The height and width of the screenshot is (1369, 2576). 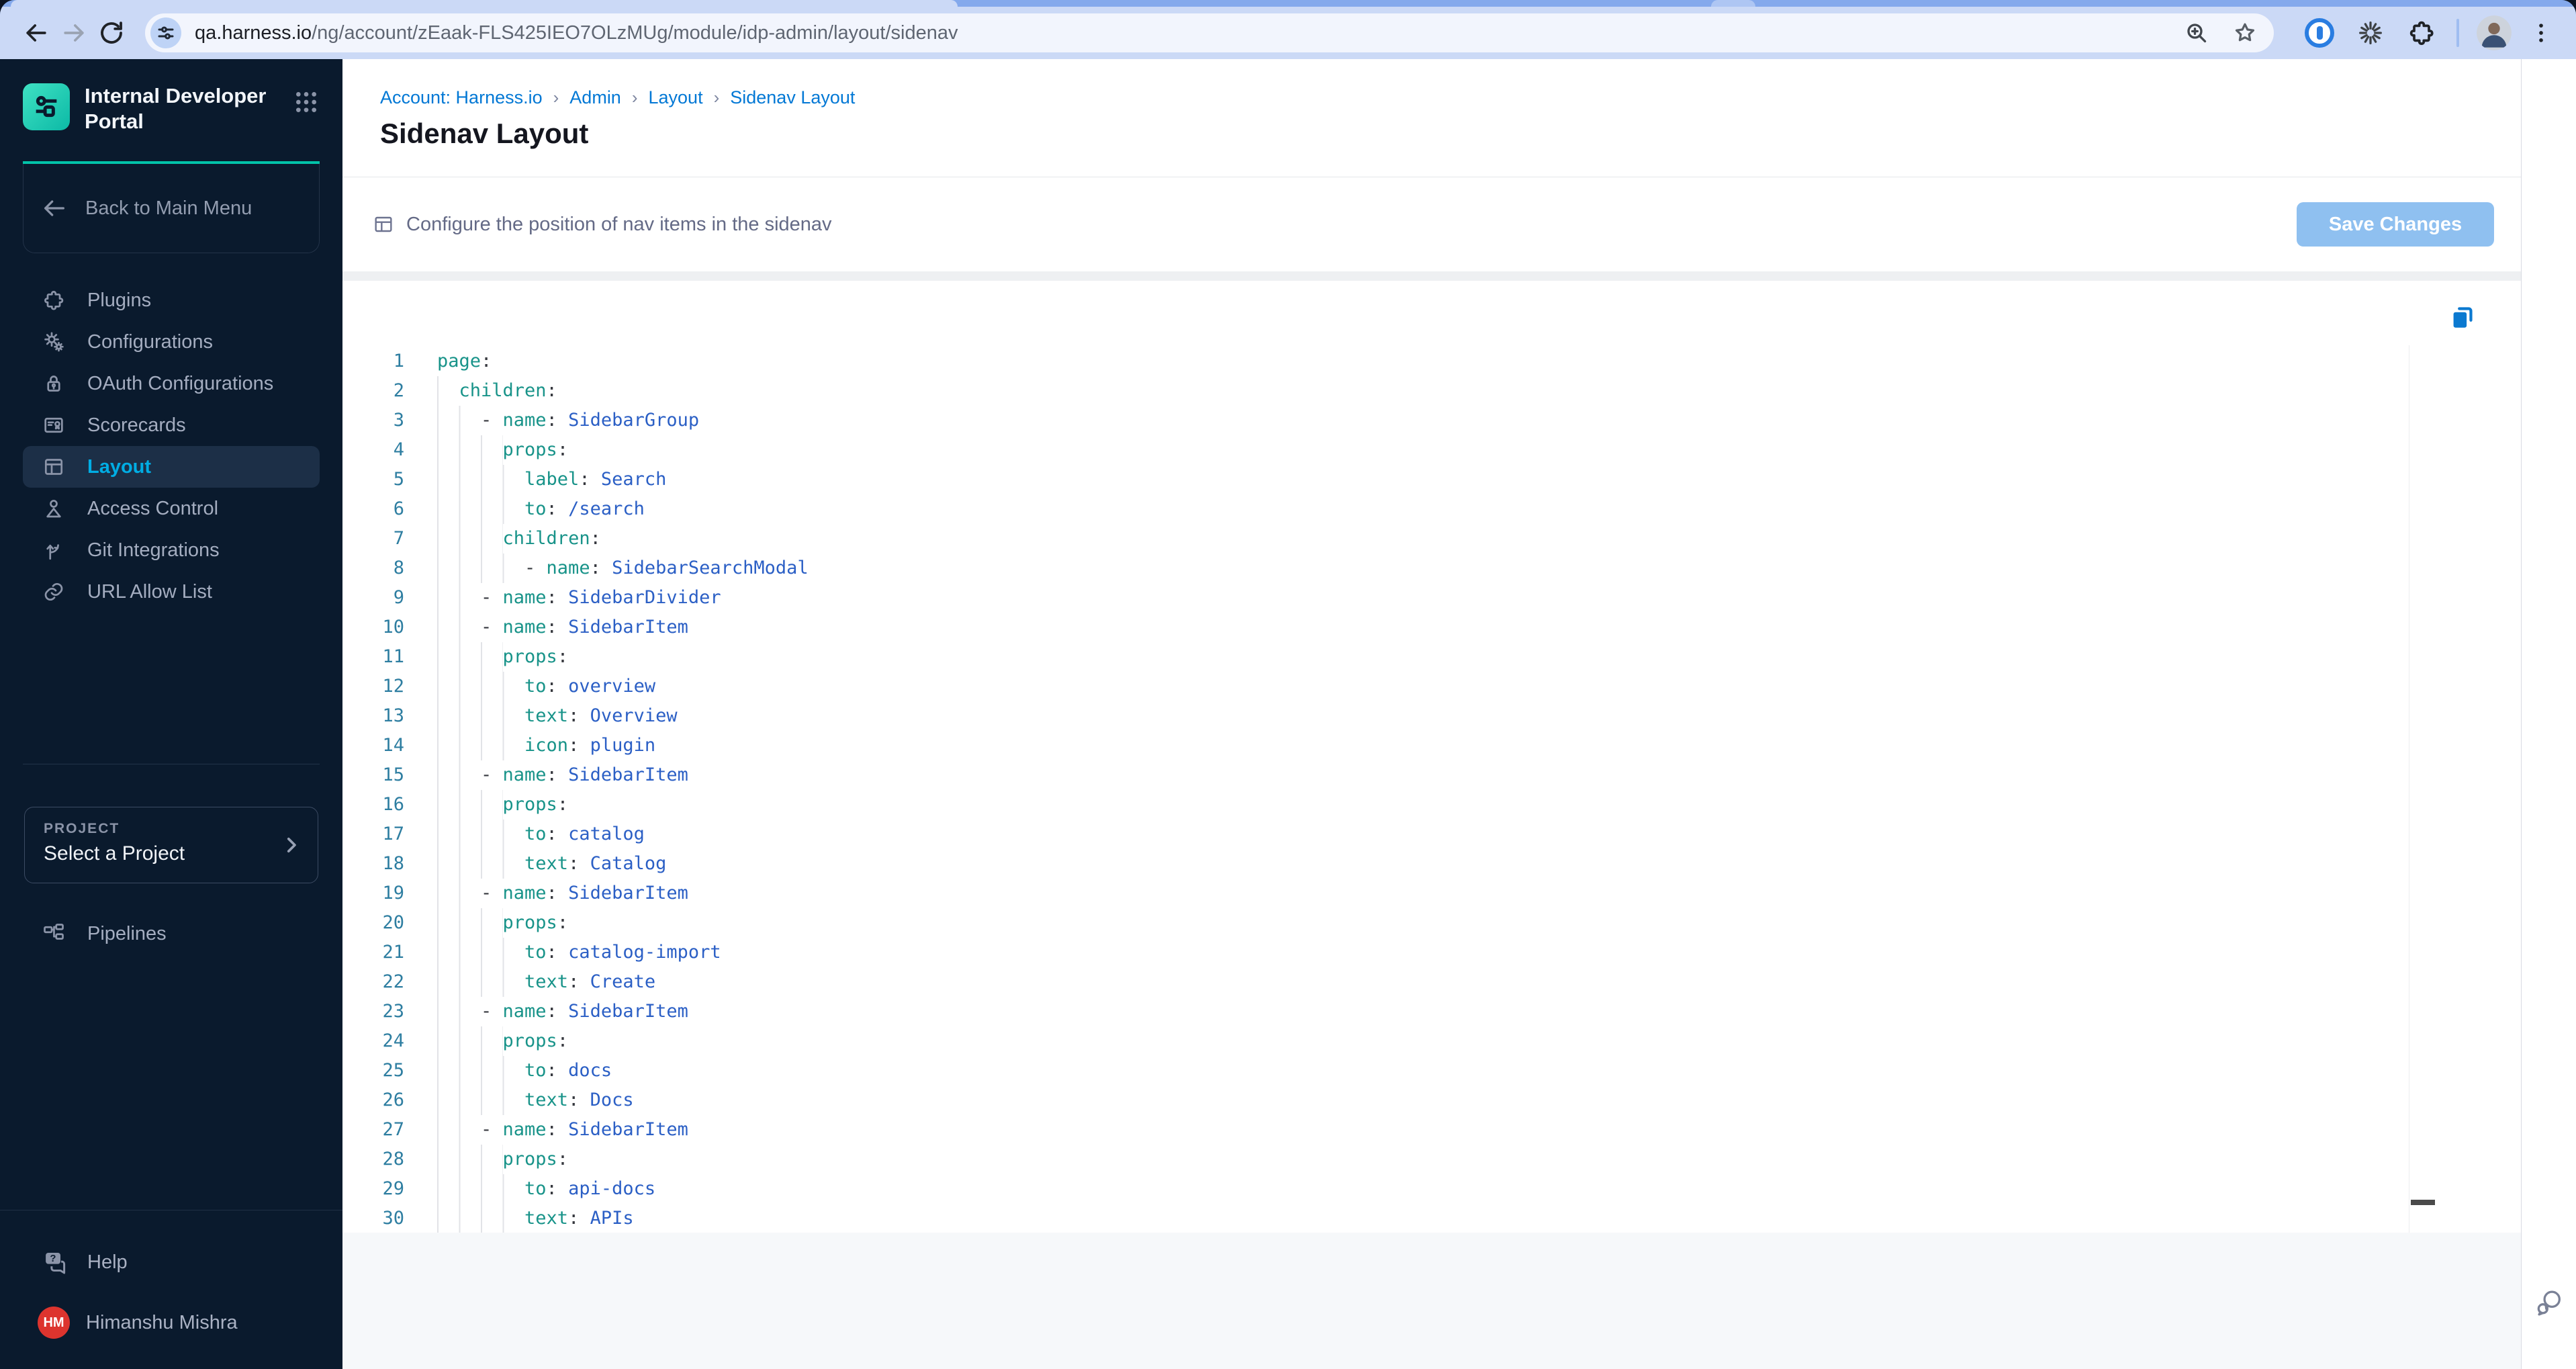 What do you see at coordinates (2549, 1302) in the screenshot?
I see `feedback-chat-button` at bounding box center [2549, 1302].